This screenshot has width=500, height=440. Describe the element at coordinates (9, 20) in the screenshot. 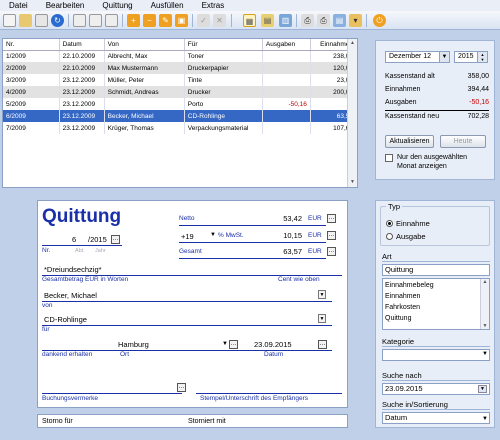

I see `new-document-icon` at that location.